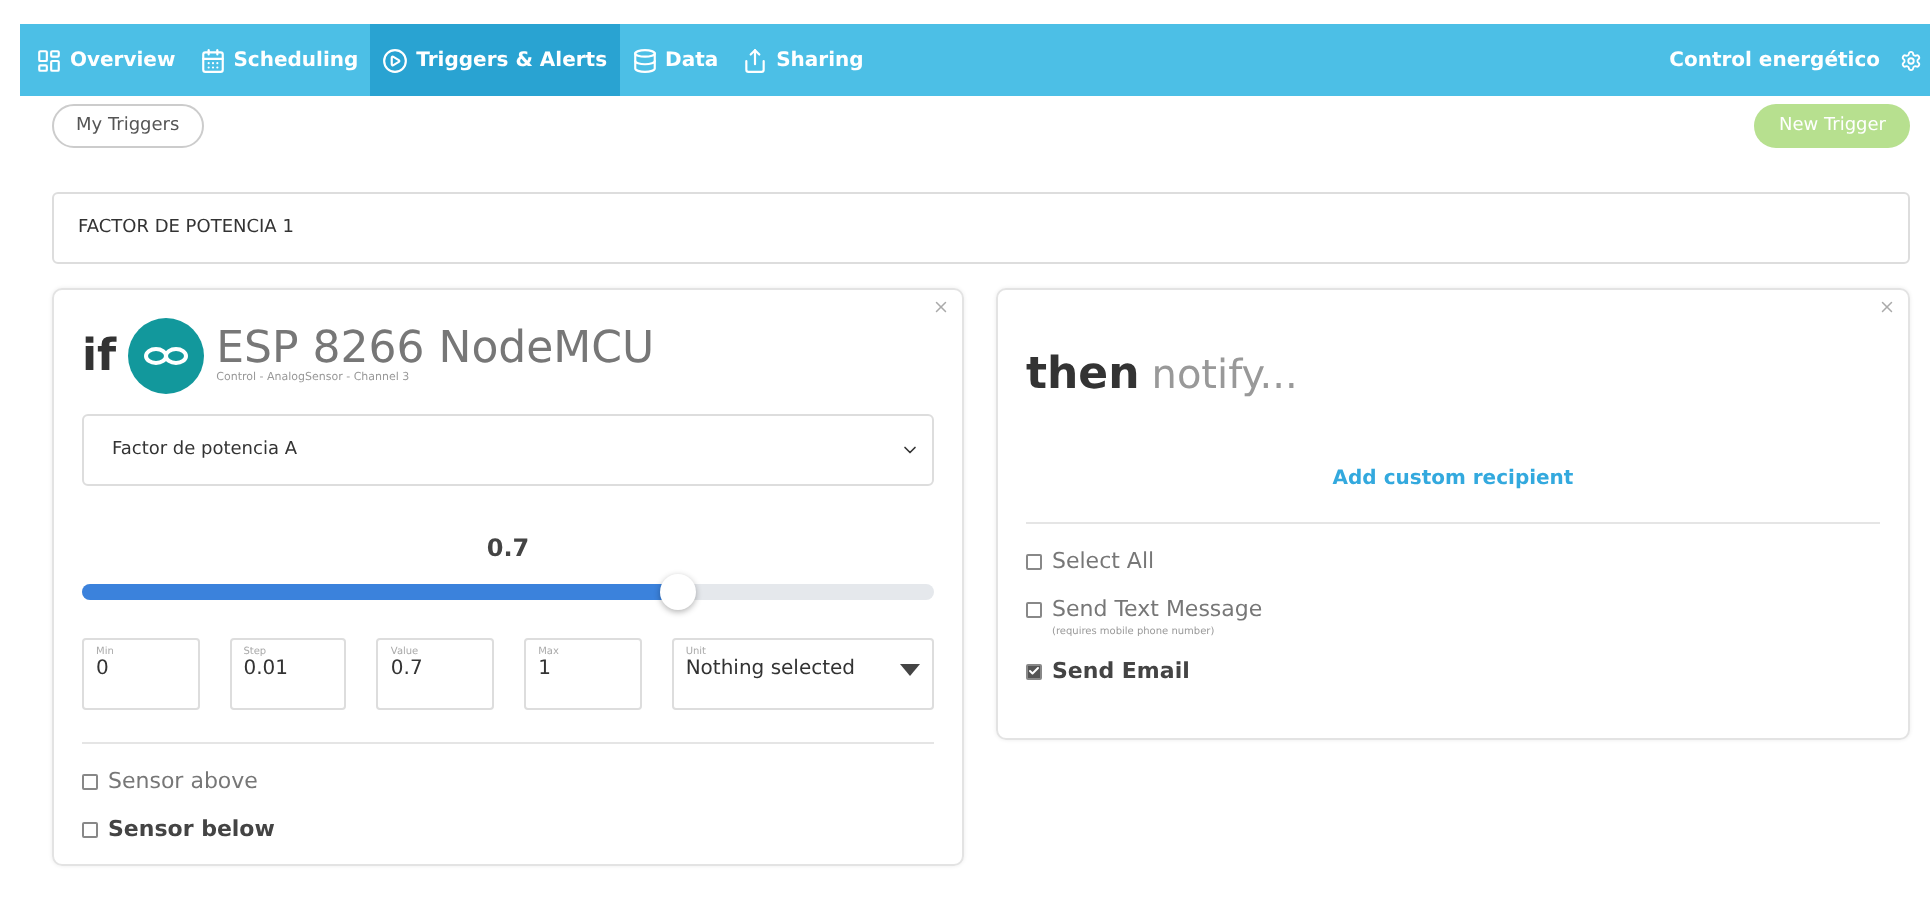 This screenshot has height=900, width=1930. What do you see at coordinates (49, 60) in the screenshot?
I see `dashboard-icon` at bounding box center [49, 60].